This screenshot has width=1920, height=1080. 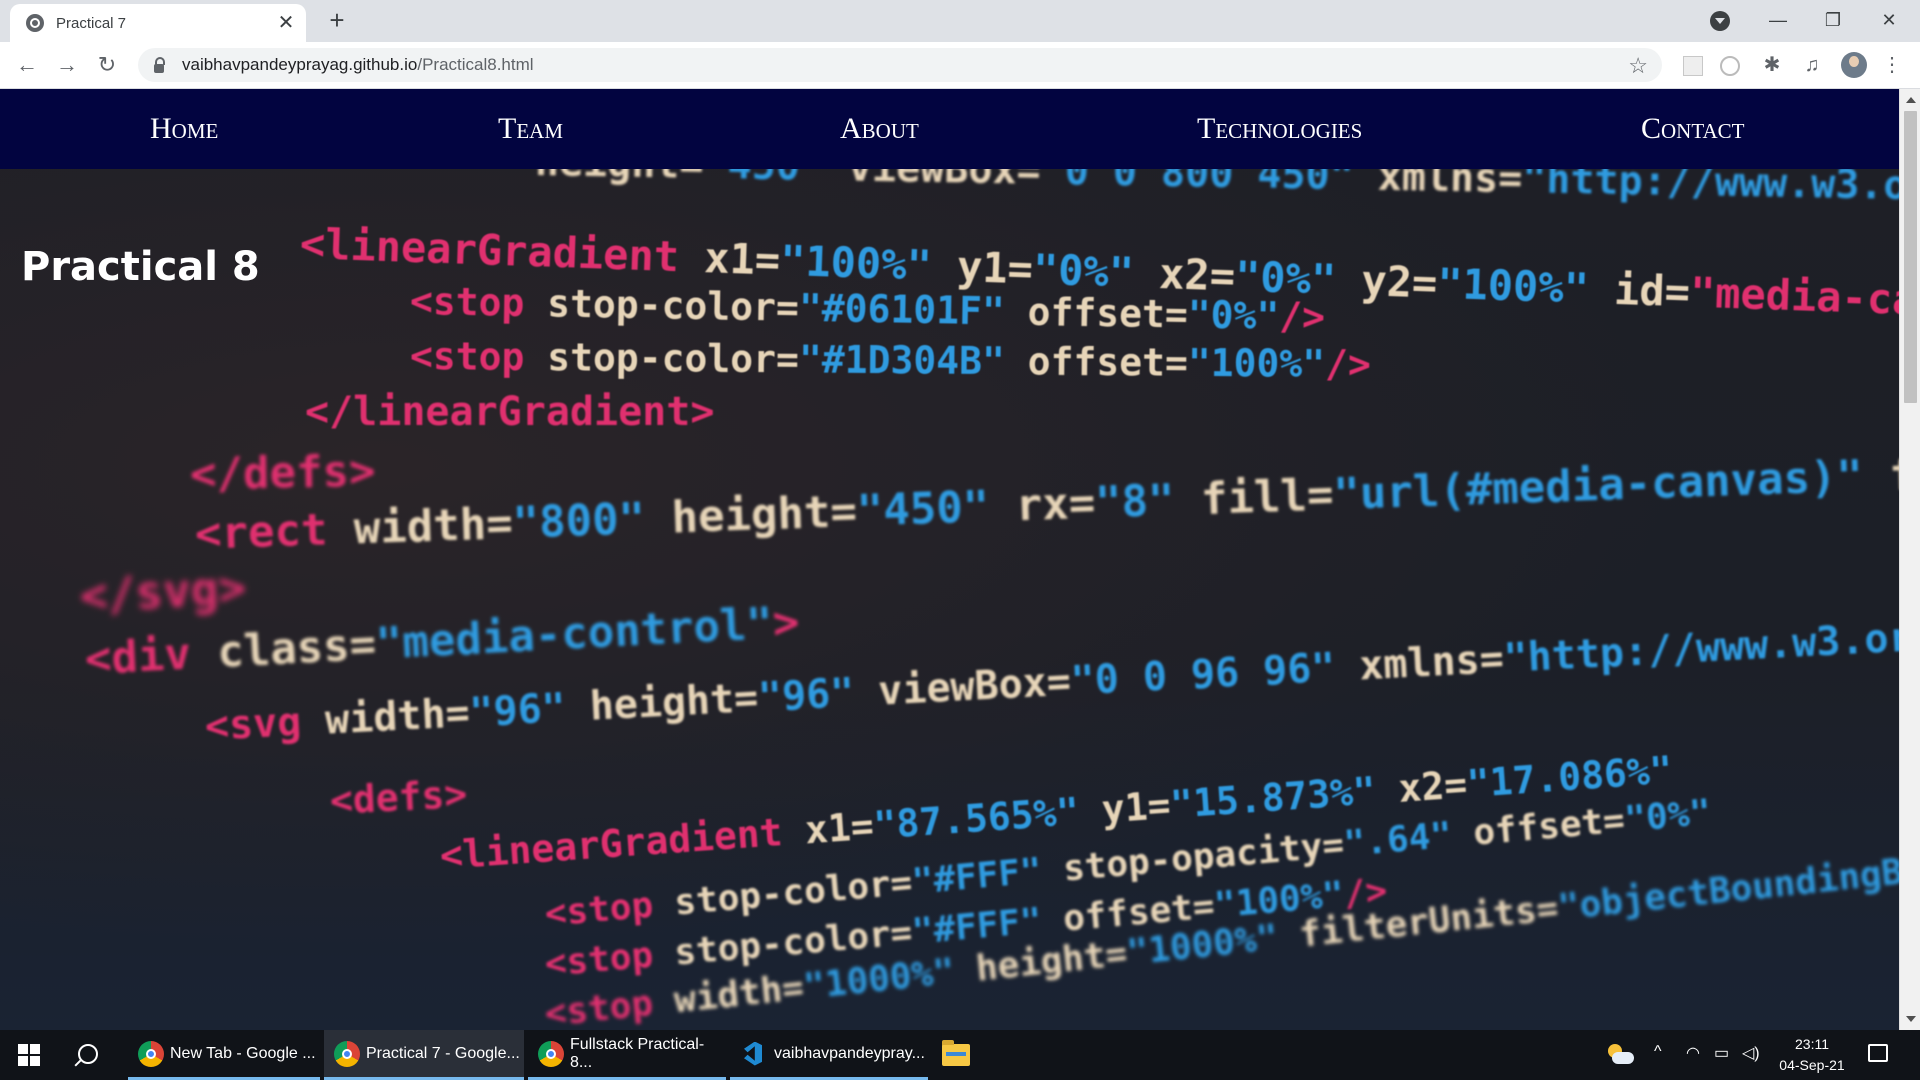 What do you see at coordinates (283, 649) in the screenshot?
I see `code-token: class=` at bounding box center [283, 649].